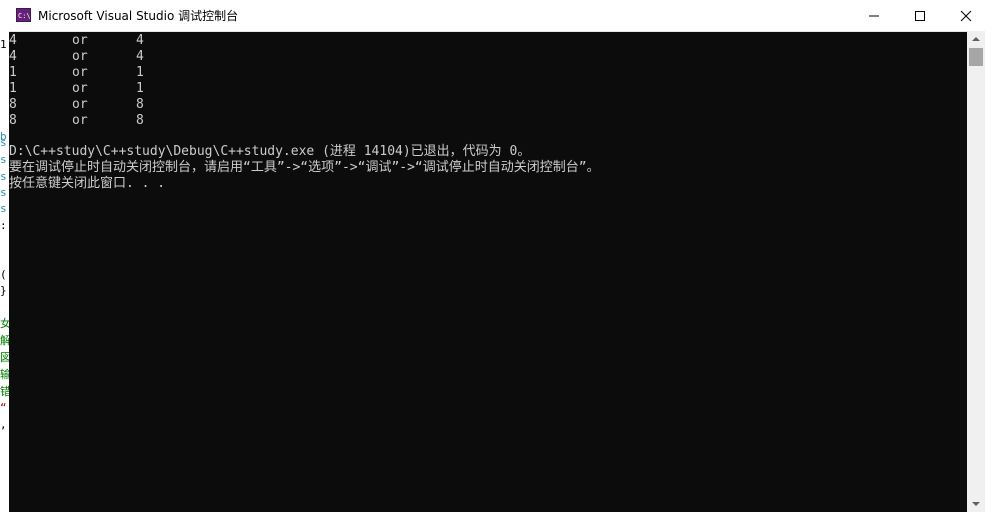  What do you see at coordinates (4, 323) in the screenshot?
I see `ide-char: 女` at bounding box center [4, 323].